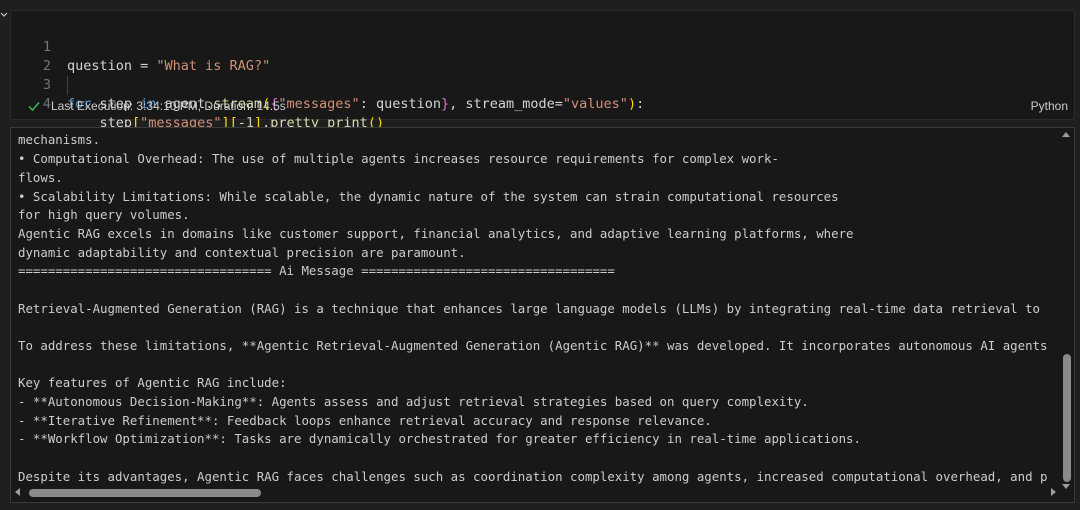 This screenshot has height=510, width=1080. Describe the element at coordinates (1053, 492) in the screenshot. I see `scroll-right-arrow-icon` at that location.